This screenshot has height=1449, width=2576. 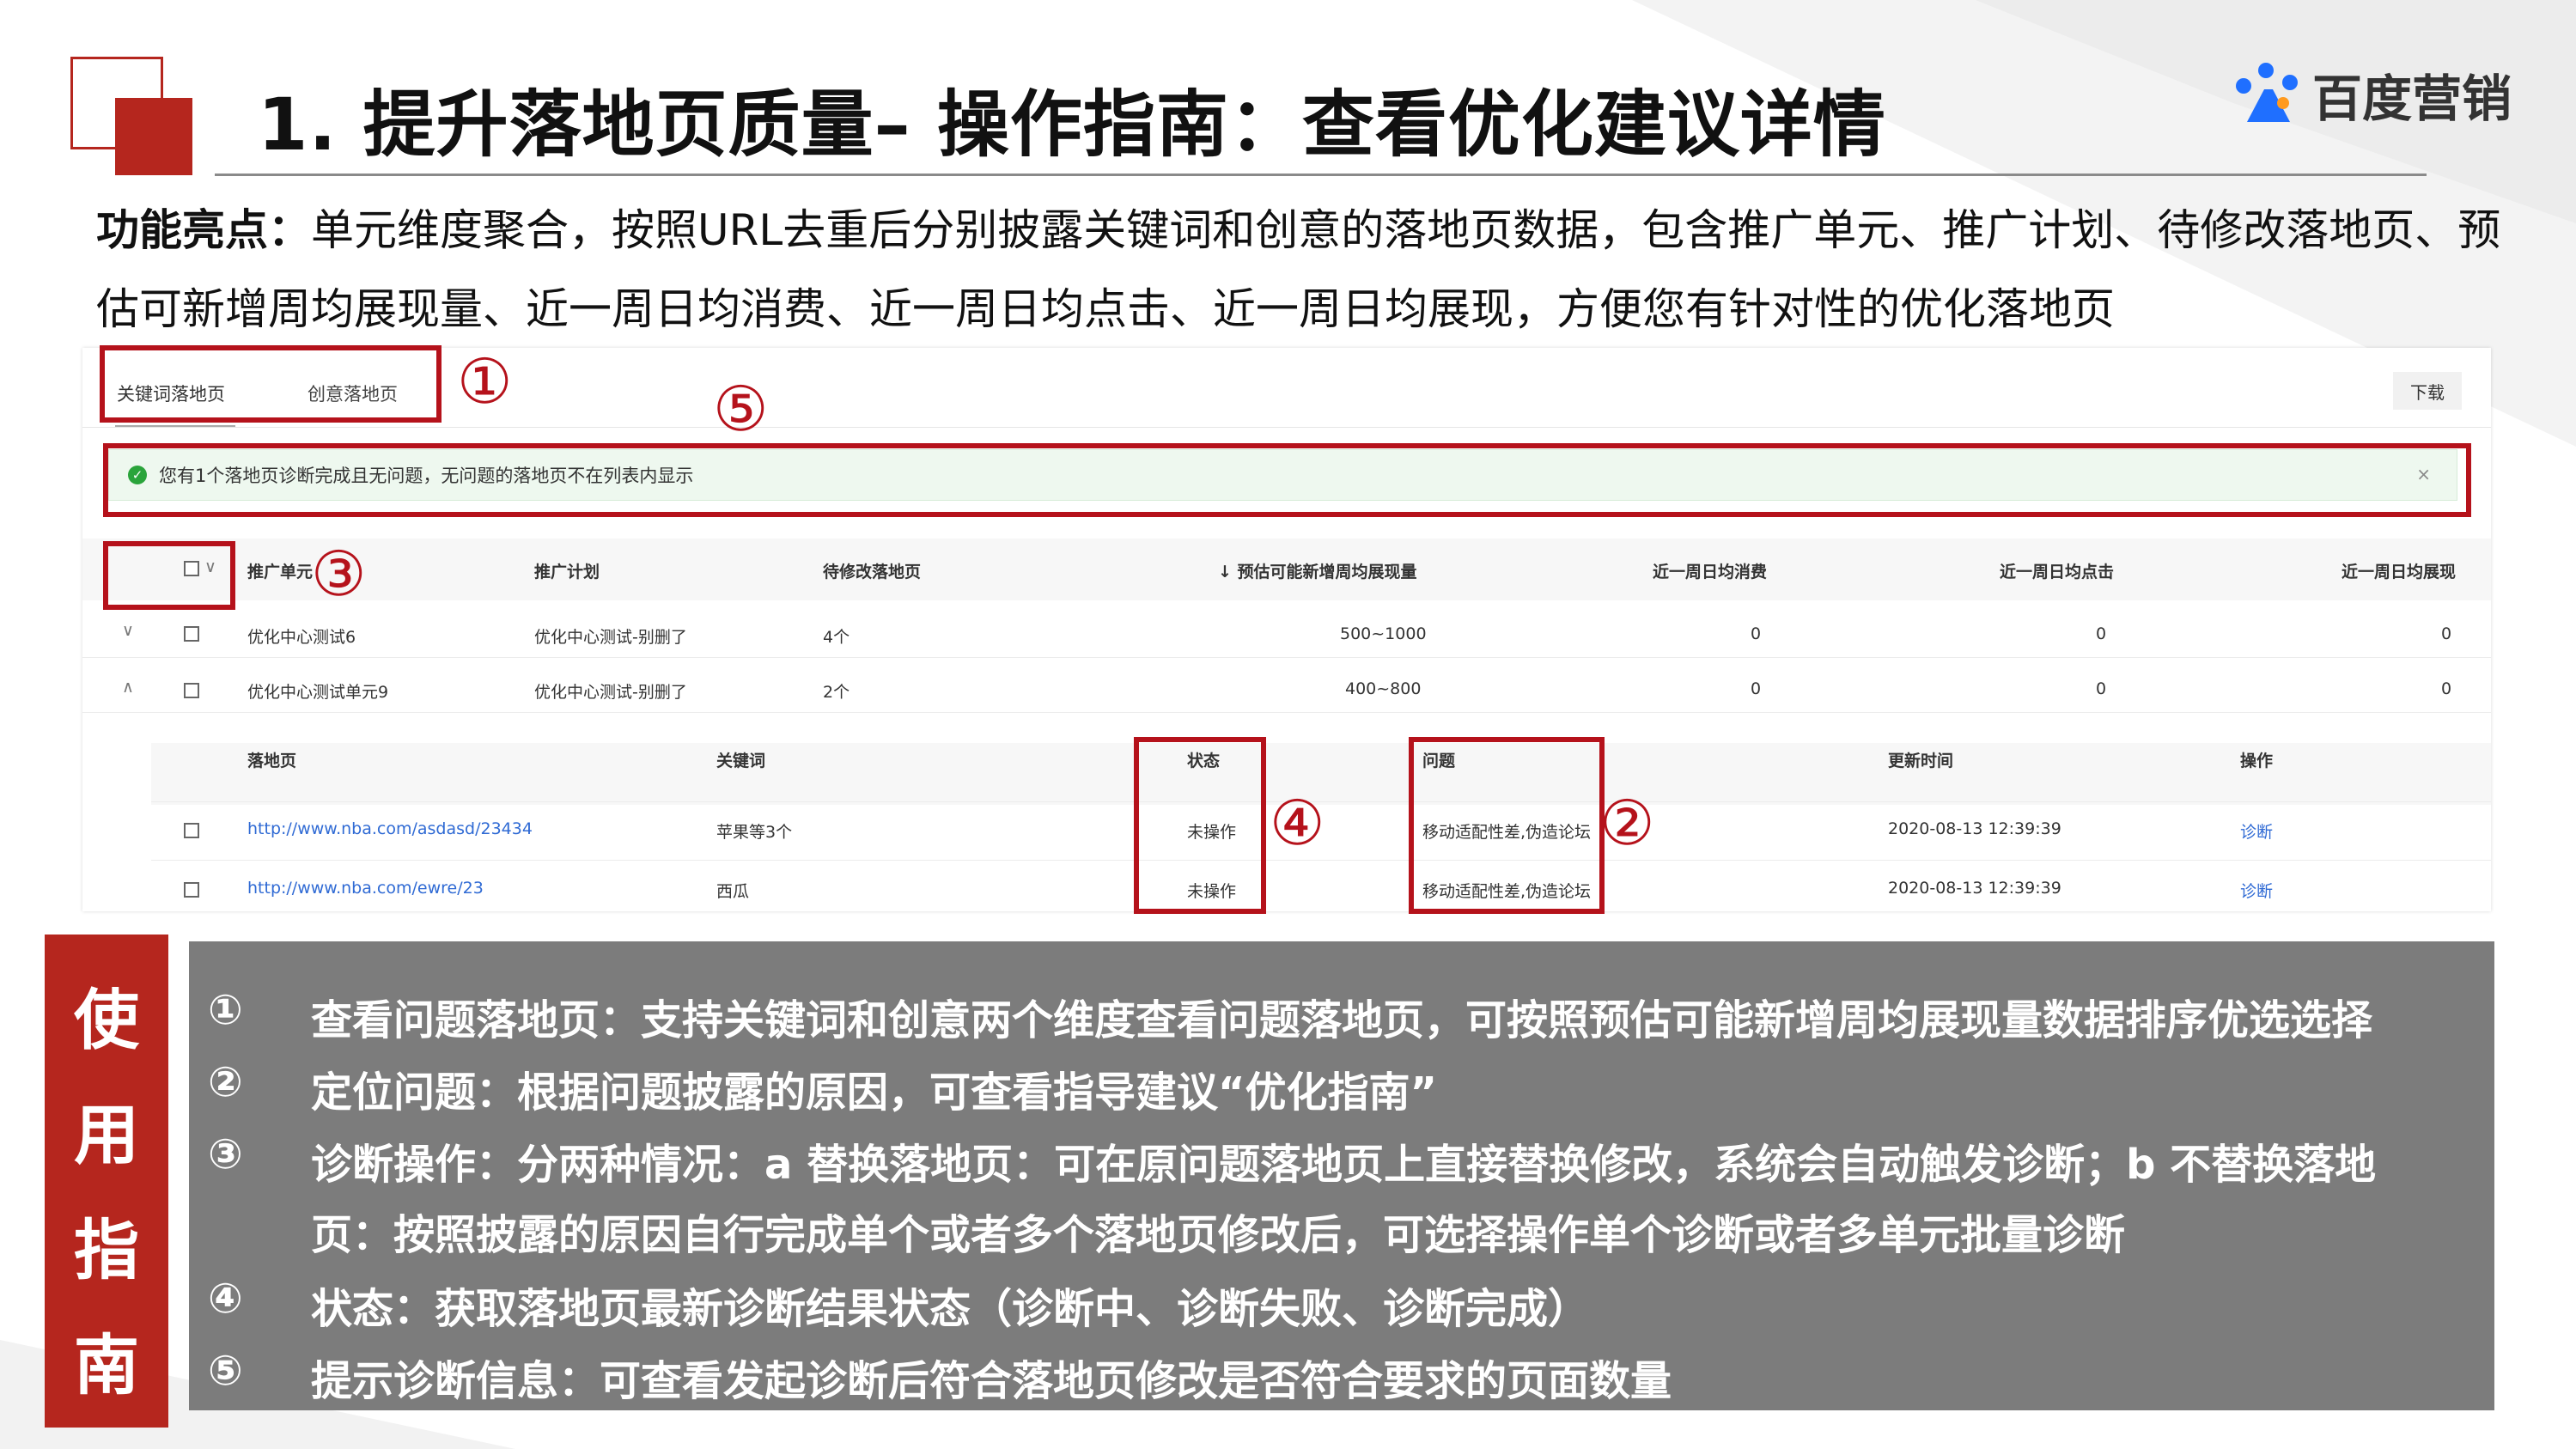 I want to click on guide-item-number: ④, so click(x=225, y=1299).